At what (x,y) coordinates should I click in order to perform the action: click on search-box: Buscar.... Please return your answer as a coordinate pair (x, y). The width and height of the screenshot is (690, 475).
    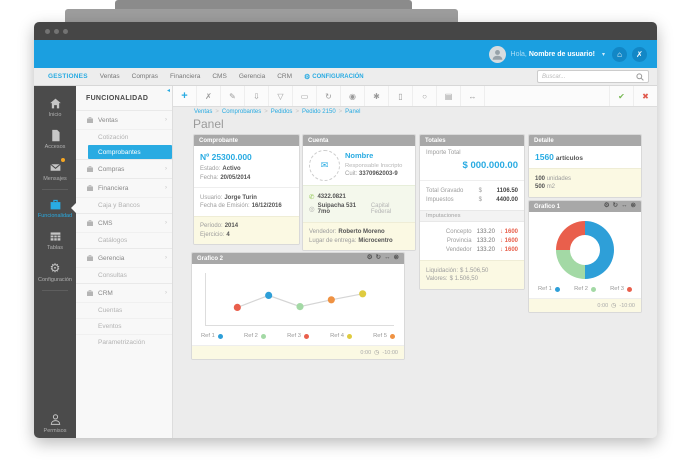
    Looking at the image, I should click on (593, 76).